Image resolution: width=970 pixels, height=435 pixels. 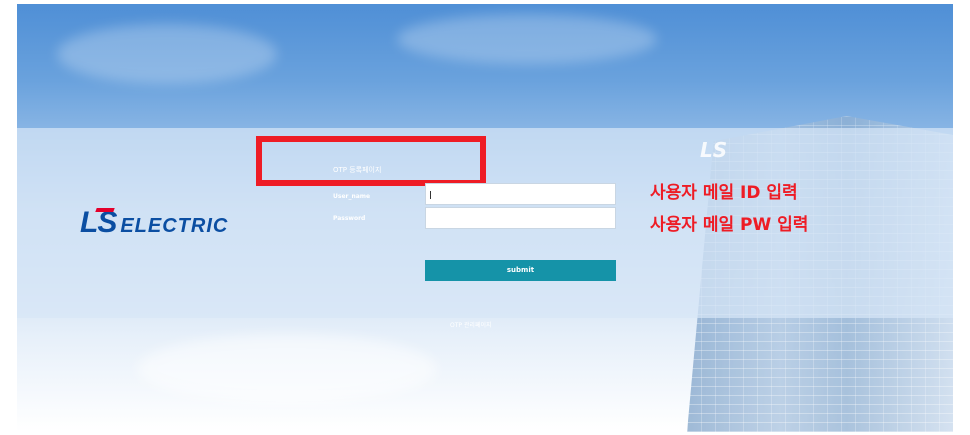 I want to click on ls-electric-logo: LS ELECTRIC, so click(x=154, y=223).